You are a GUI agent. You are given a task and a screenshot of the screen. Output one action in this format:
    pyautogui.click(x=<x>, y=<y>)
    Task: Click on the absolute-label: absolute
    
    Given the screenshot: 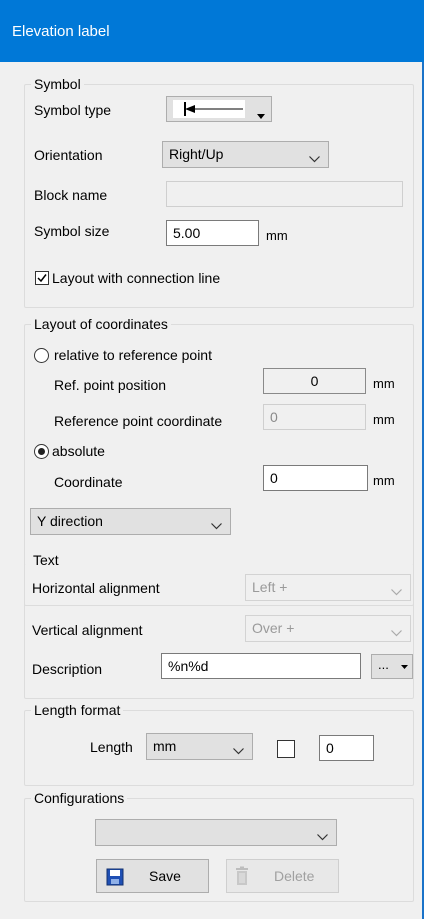 What is the action you would take?
    pyautogui.click(x=78, y=451)
    